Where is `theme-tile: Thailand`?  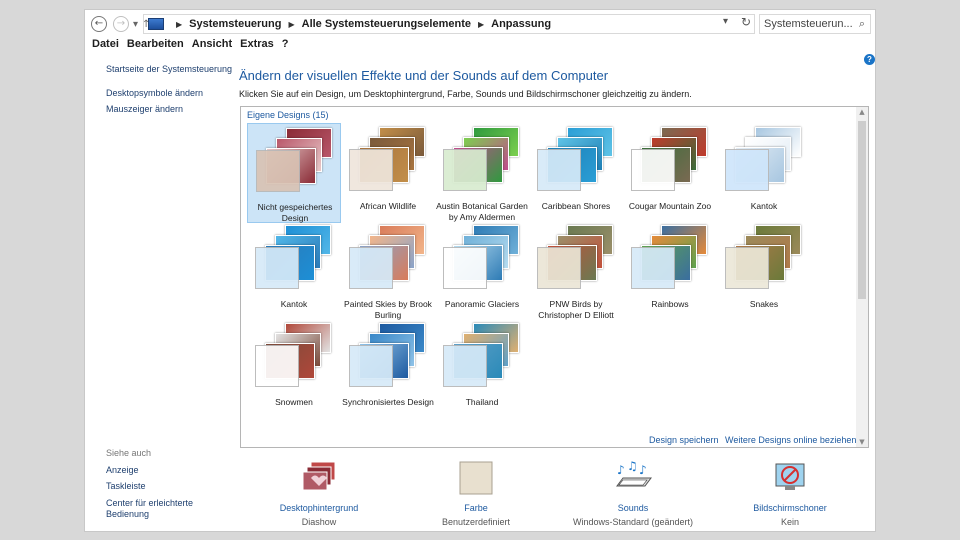 theme-tile: Thailand is located at coordinates (482, 369).